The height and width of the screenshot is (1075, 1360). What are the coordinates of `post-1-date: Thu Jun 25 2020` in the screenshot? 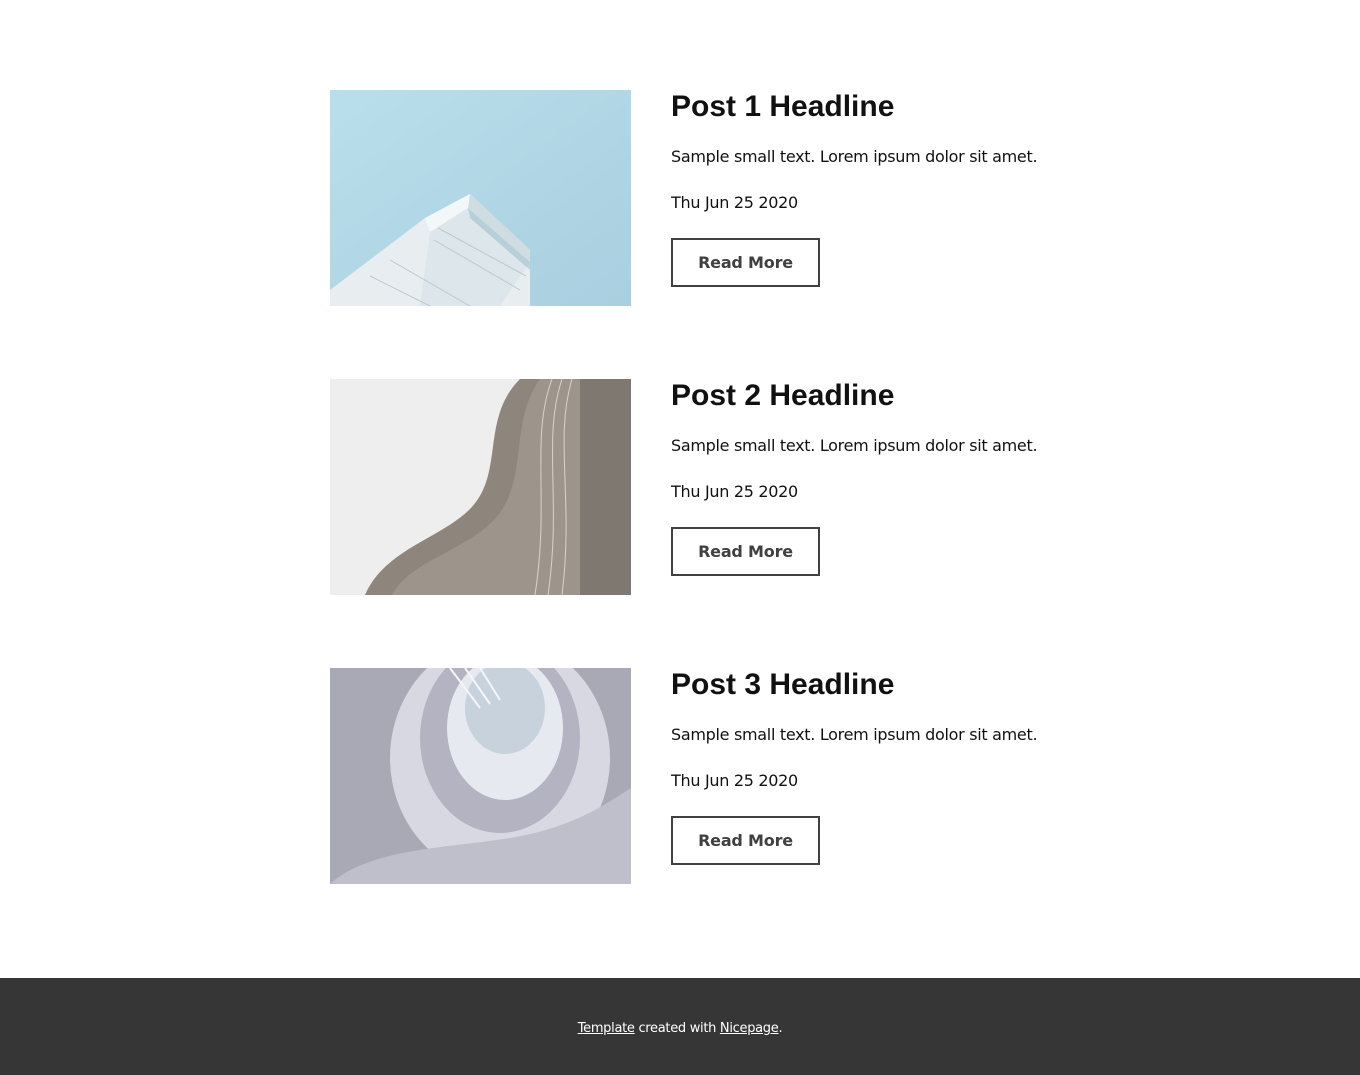 It's located at (734, 202).